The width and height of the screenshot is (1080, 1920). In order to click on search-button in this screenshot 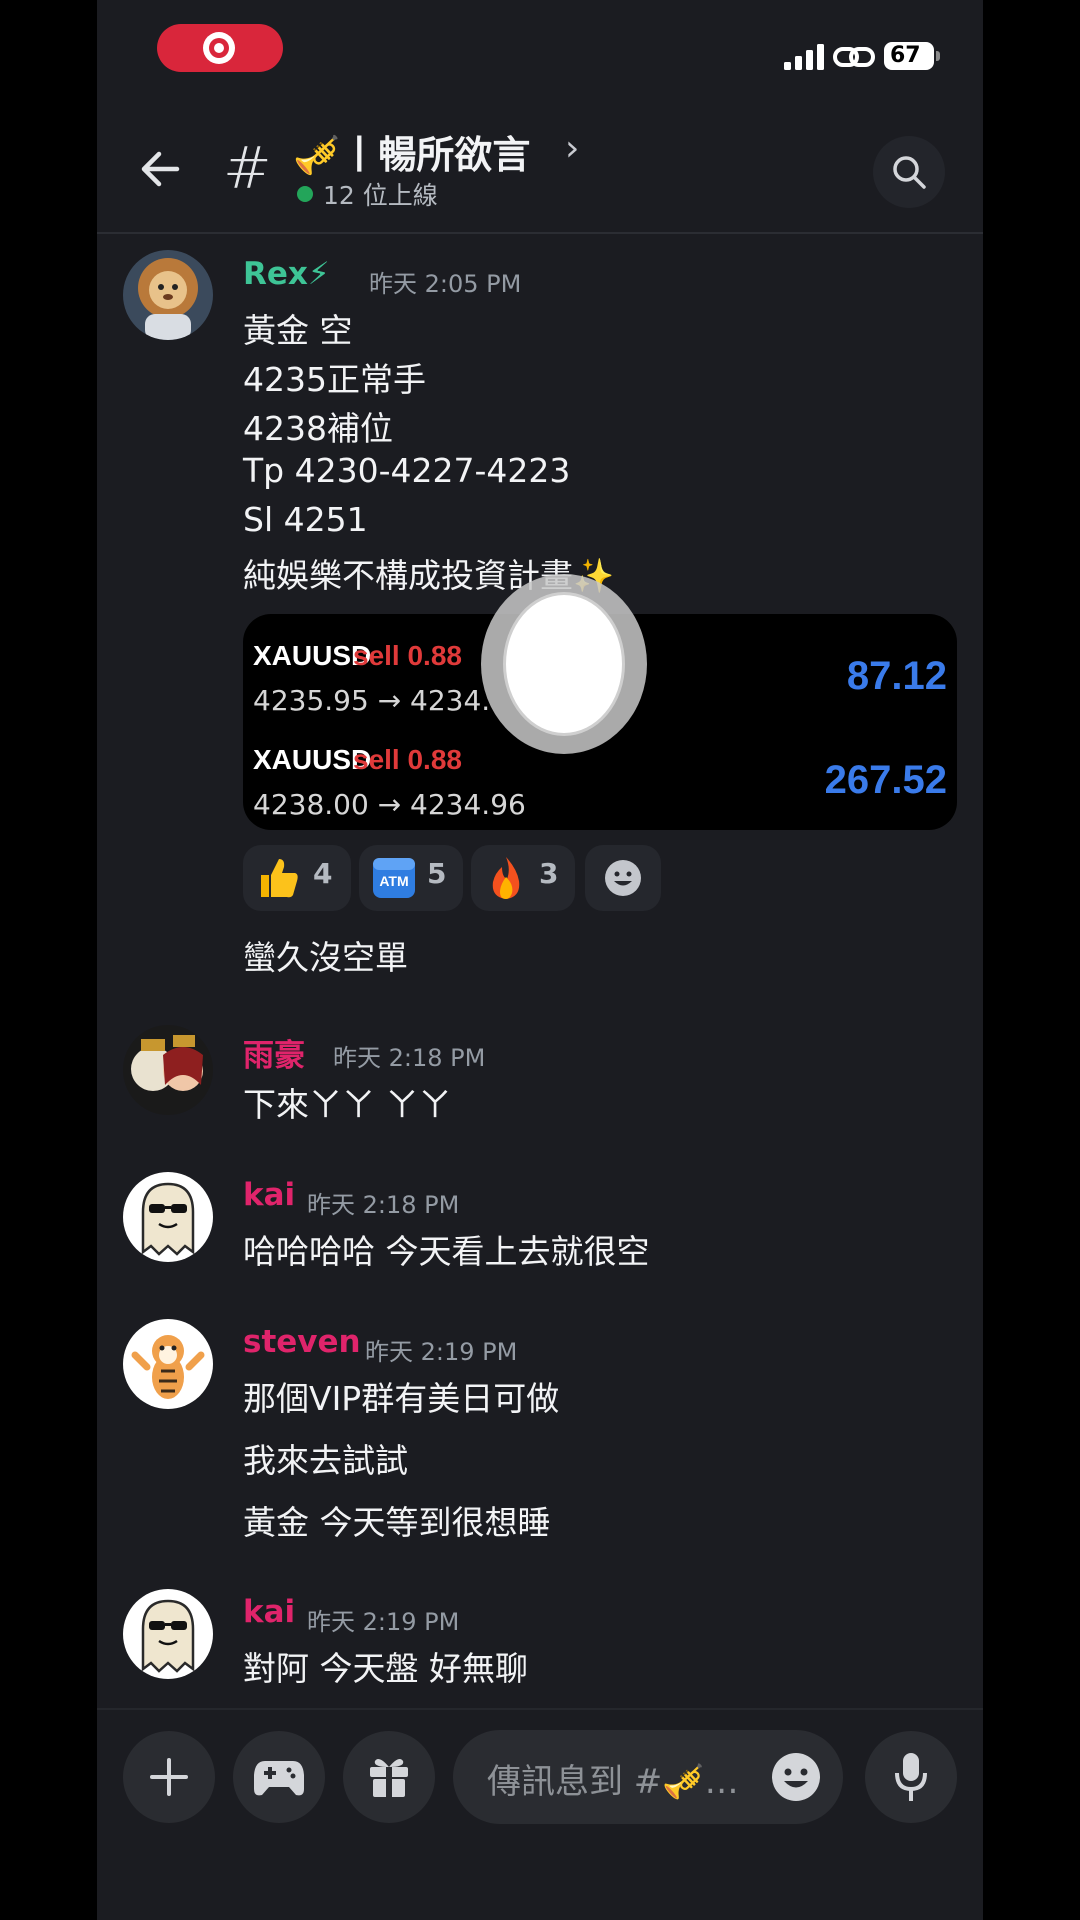, I will do `click(909, 172)`.